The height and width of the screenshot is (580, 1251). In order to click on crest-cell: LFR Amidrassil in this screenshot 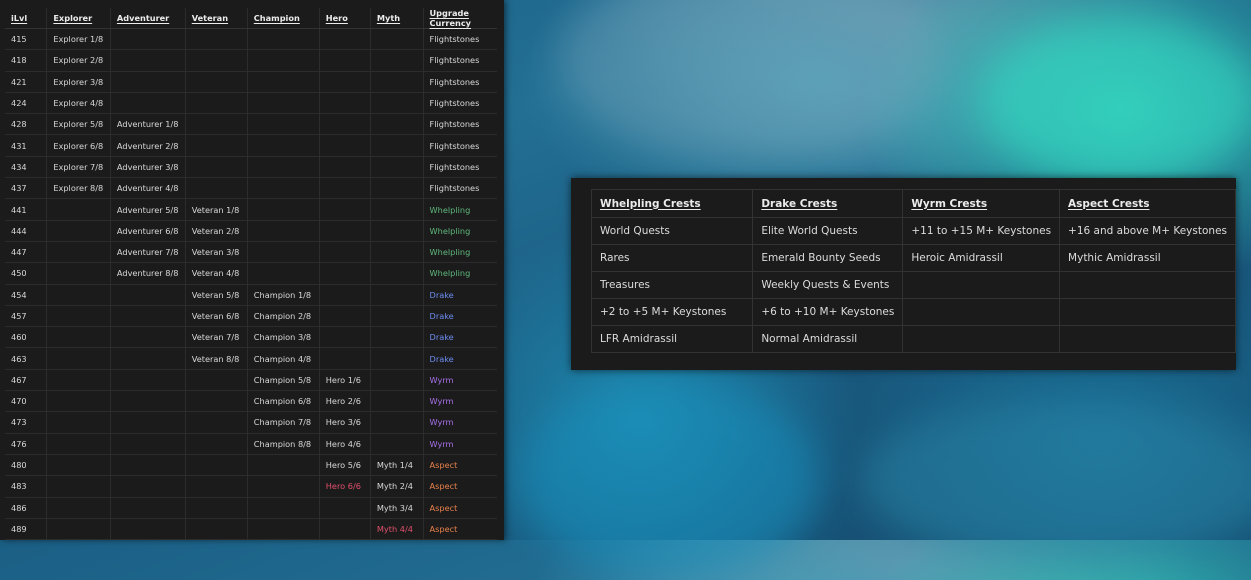, I will do `click(672, 339)`.